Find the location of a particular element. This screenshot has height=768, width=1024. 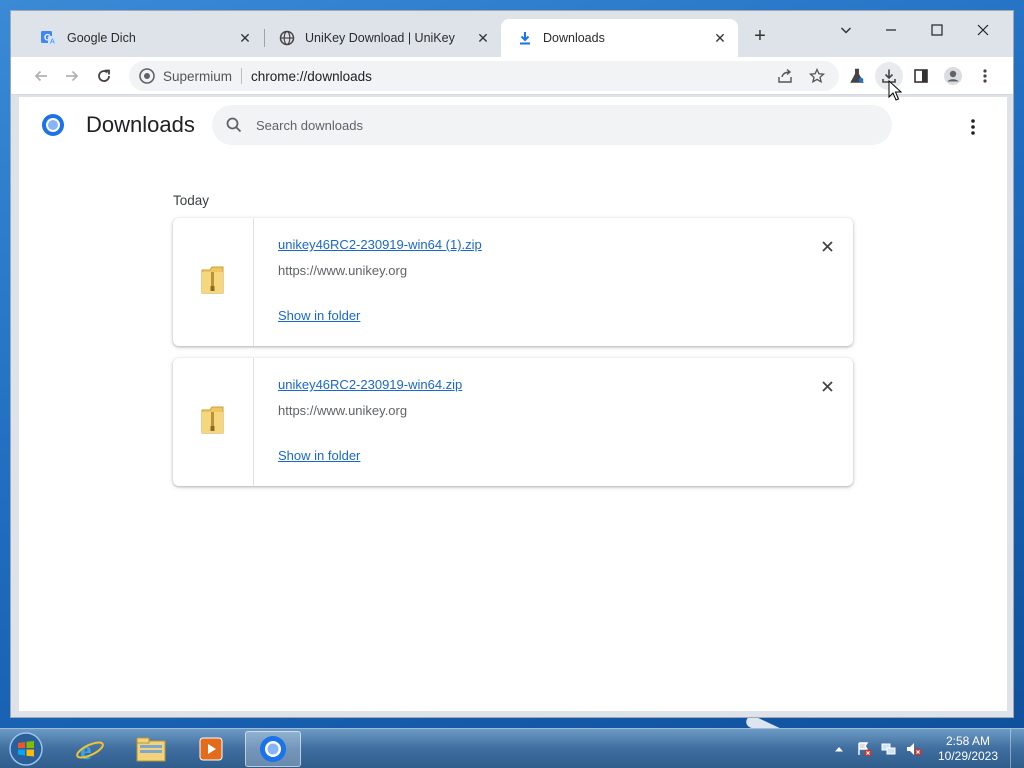

clock: 2:58 AM 10/29/2023 is located at coordinates (968, 749).